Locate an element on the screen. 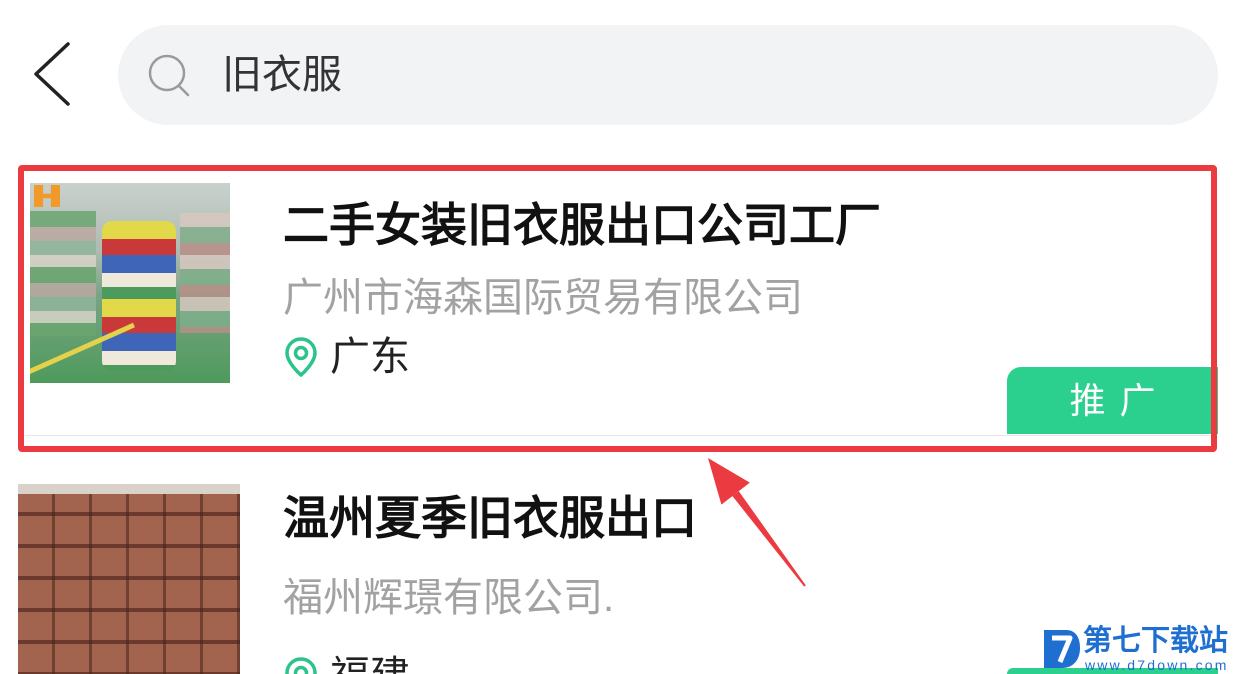 This screenshot has width=1235, height=674. search-bar is located at coordinates (668, 75).